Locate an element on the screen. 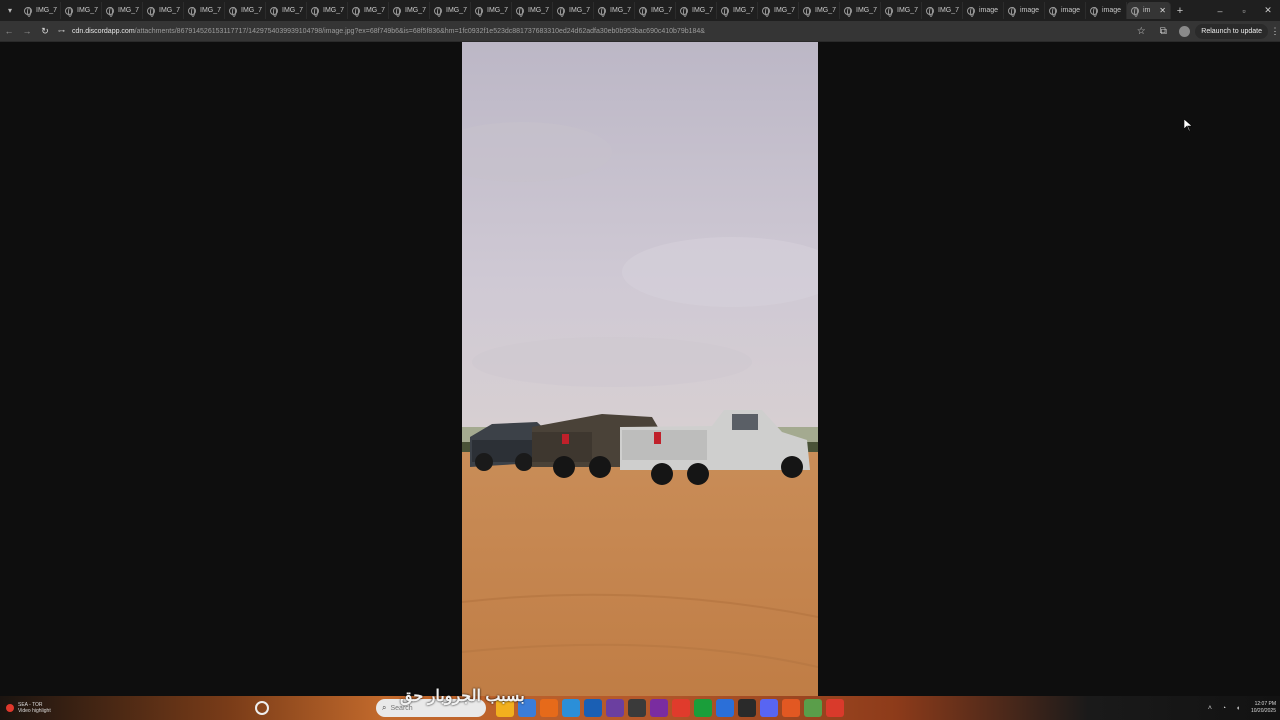 Image resolution: width=1280 pixels, height=720 pixels. taskbar-clock: 12:07 PM 10/20/2025 is located at coordinates (1263, 708).